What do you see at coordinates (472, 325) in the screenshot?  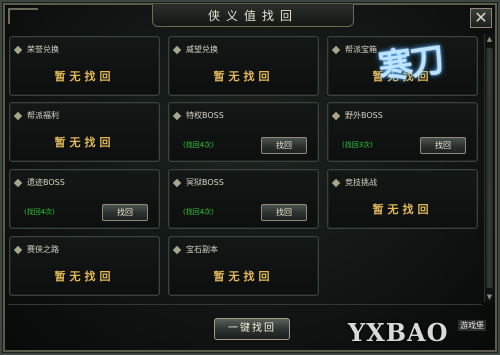 I see `watermark-sub: 游戏堡` at bounding box center [472, 325].